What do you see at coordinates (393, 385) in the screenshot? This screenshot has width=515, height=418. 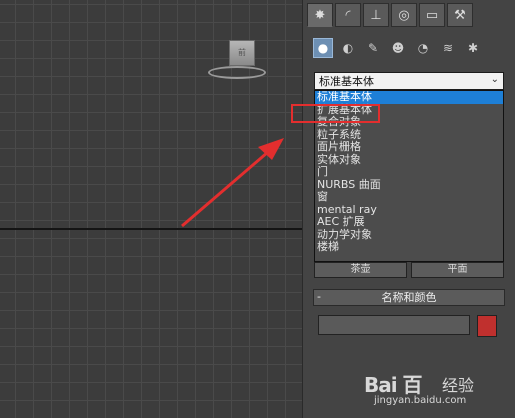 I see `baidu-logo: Bai 百` at bounding box center [393, 385].